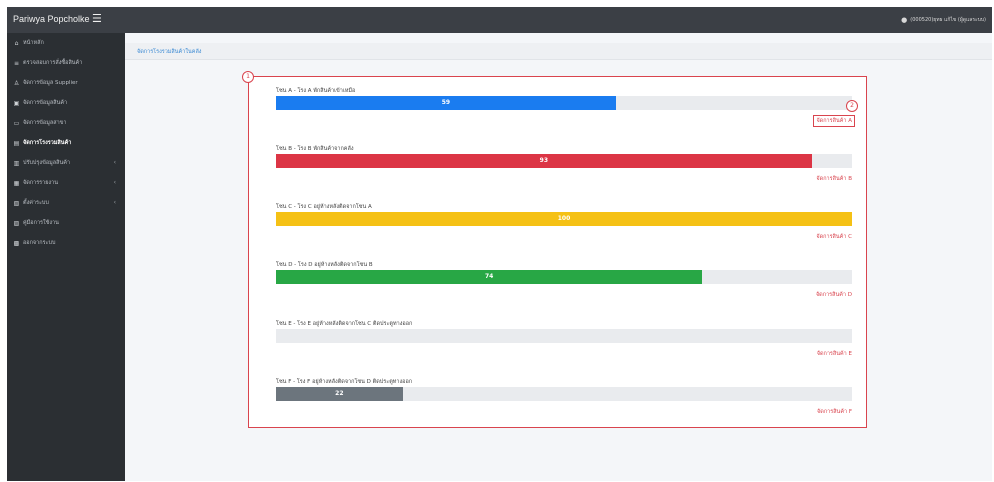 The width and height of the screenshot is (994, 482). I want to click on sidebar-item-label: ปรับปรุงข้อมูลสินค้า, so click(47, 163).